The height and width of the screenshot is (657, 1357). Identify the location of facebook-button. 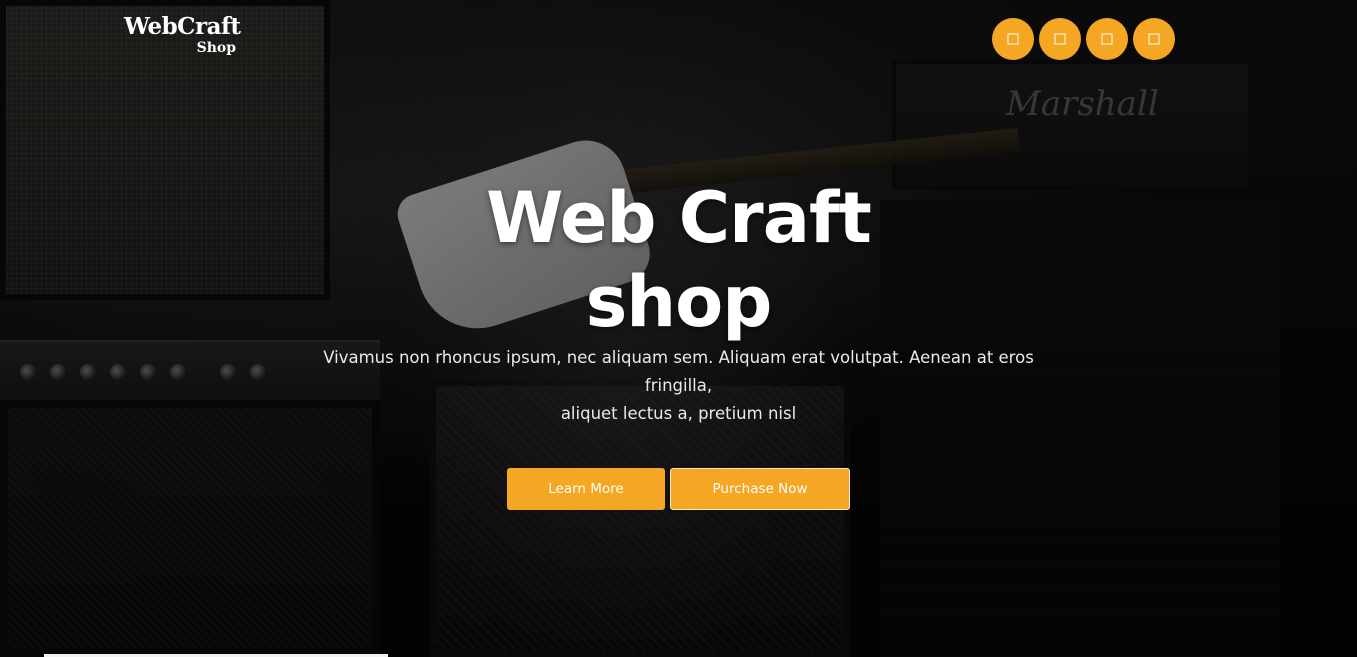
(1013, 39).